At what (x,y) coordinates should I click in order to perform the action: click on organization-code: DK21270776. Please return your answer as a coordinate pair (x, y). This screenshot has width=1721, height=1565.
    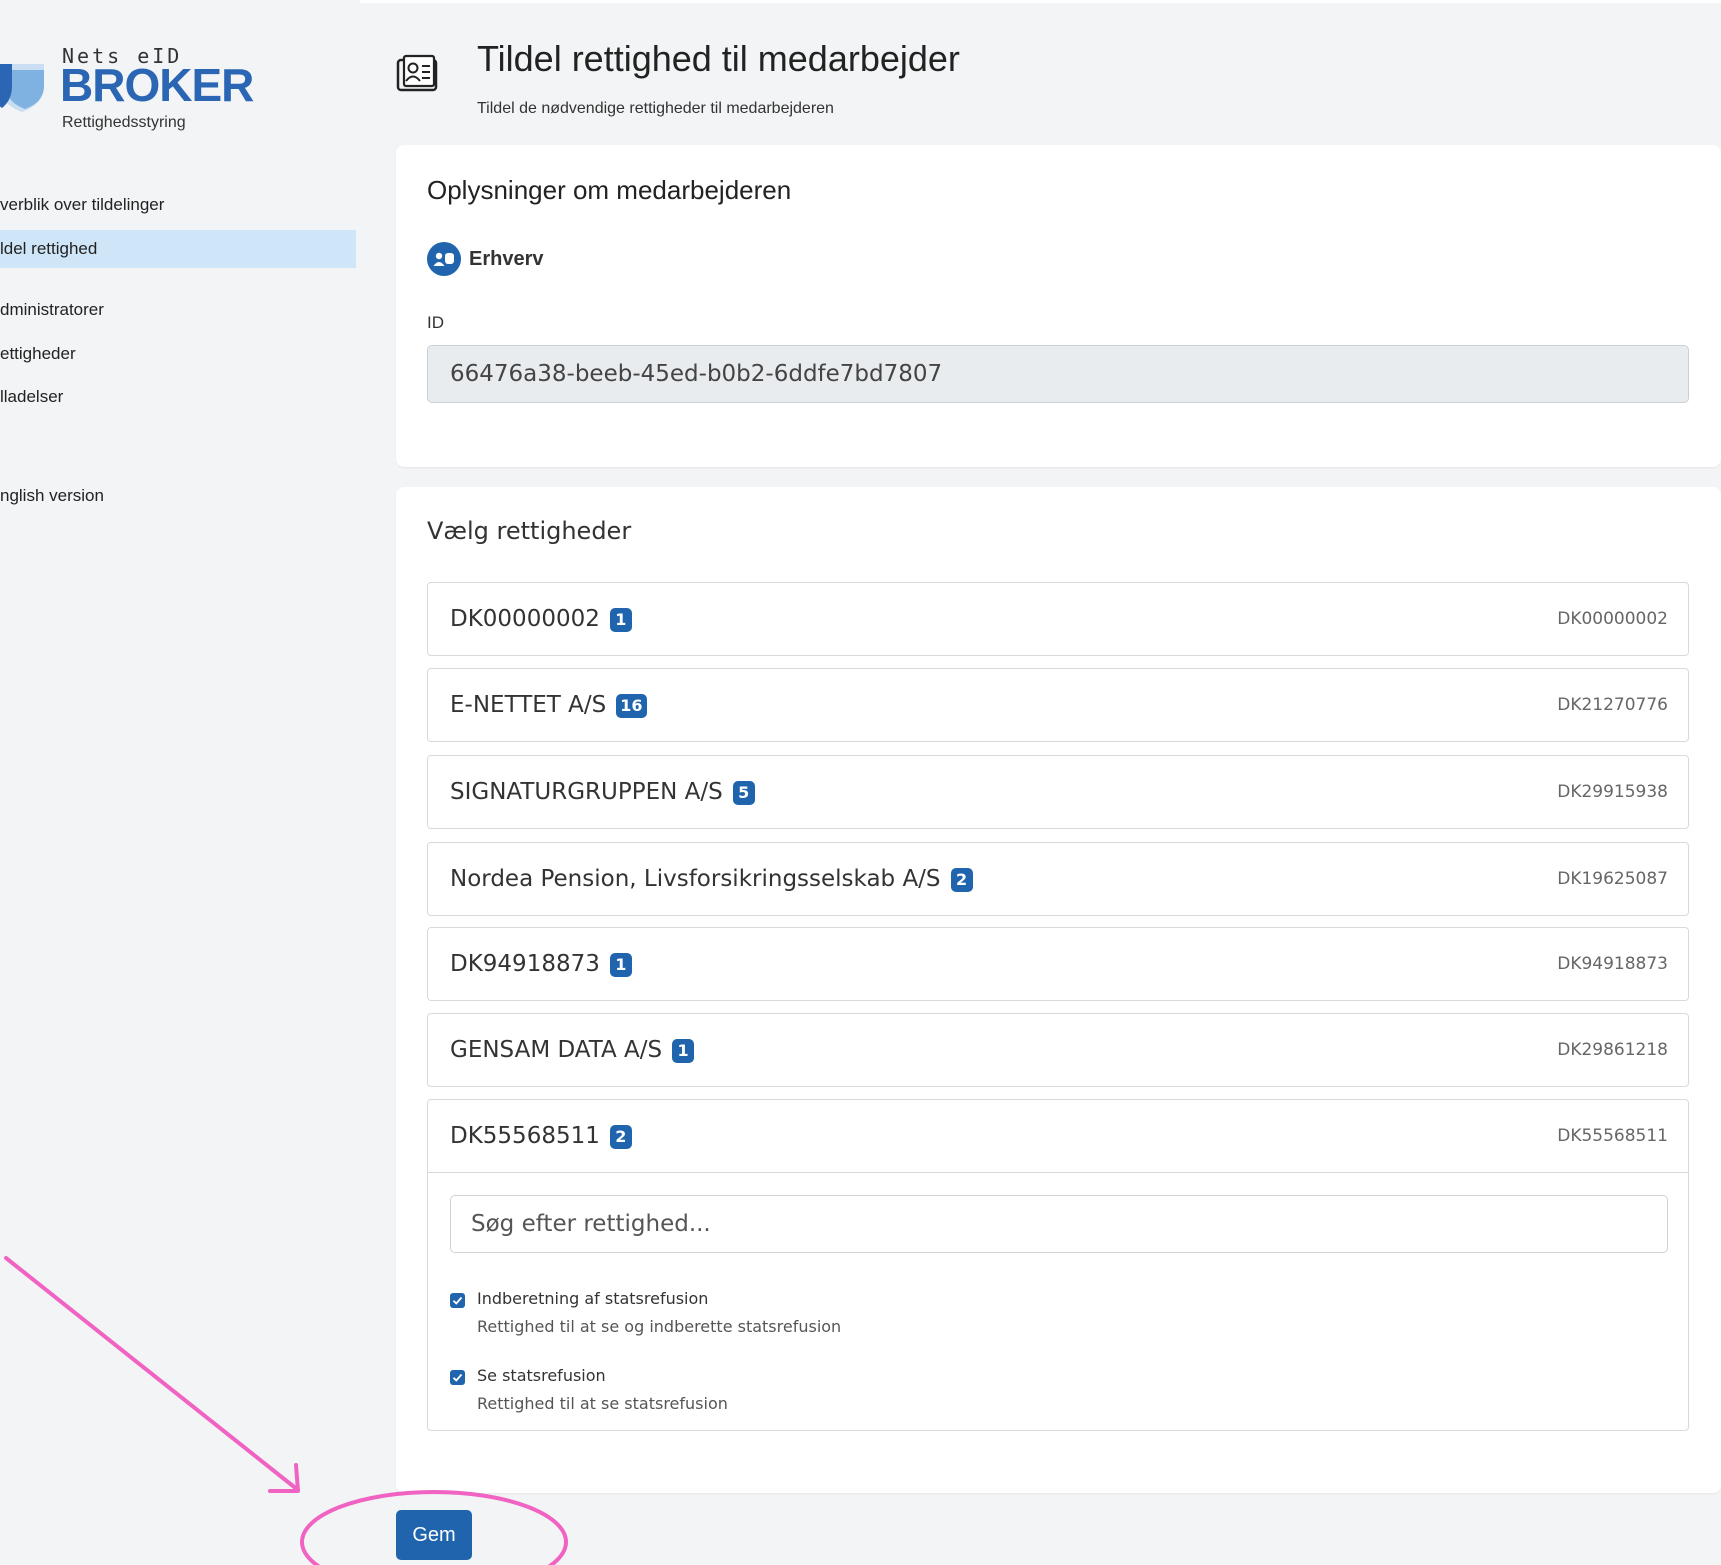
    Looking at the image, I should click on (1612, 705).